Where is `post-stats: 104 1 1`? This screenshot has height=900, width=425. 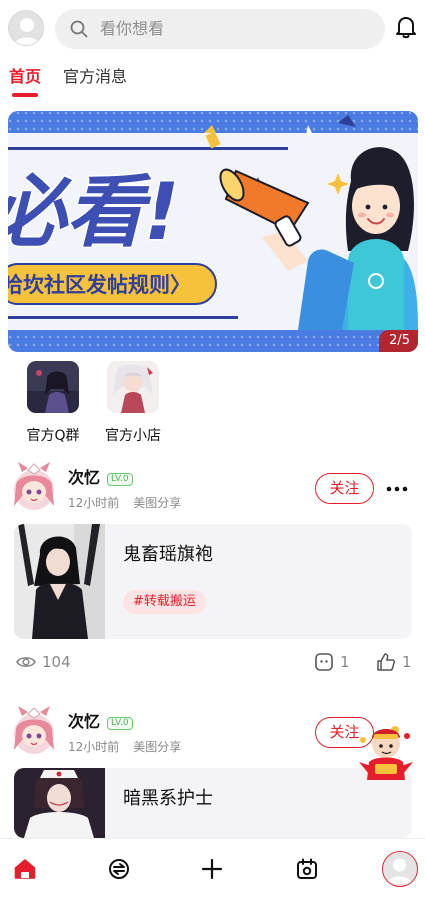 post-stats: 104 1 1 is located at coordinates (212, 662).